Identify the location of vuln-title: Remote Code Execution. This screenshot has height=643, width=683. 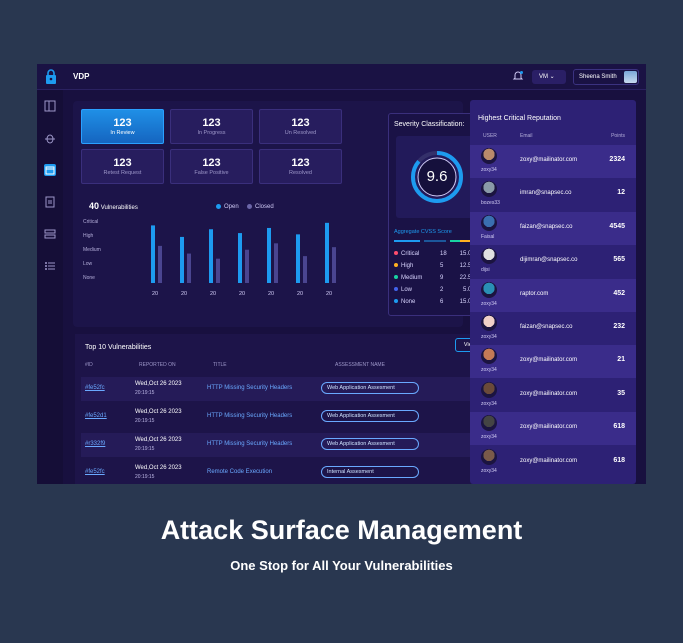
(239, 472).